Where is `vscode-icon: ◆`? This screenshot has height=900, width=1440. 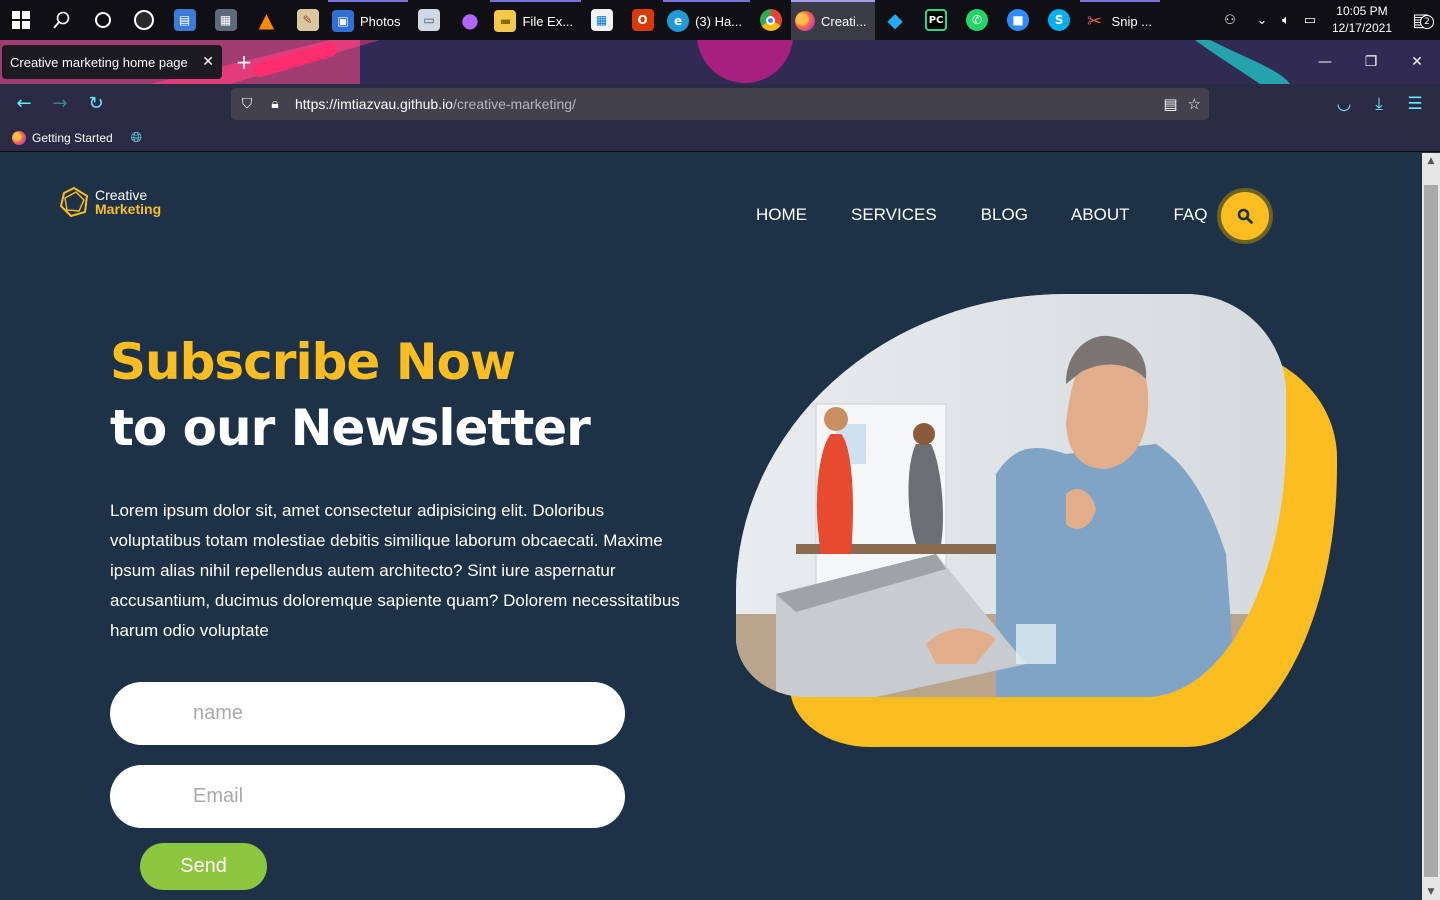
vscode-icon: ◆ is located at coordinates (895, 20).